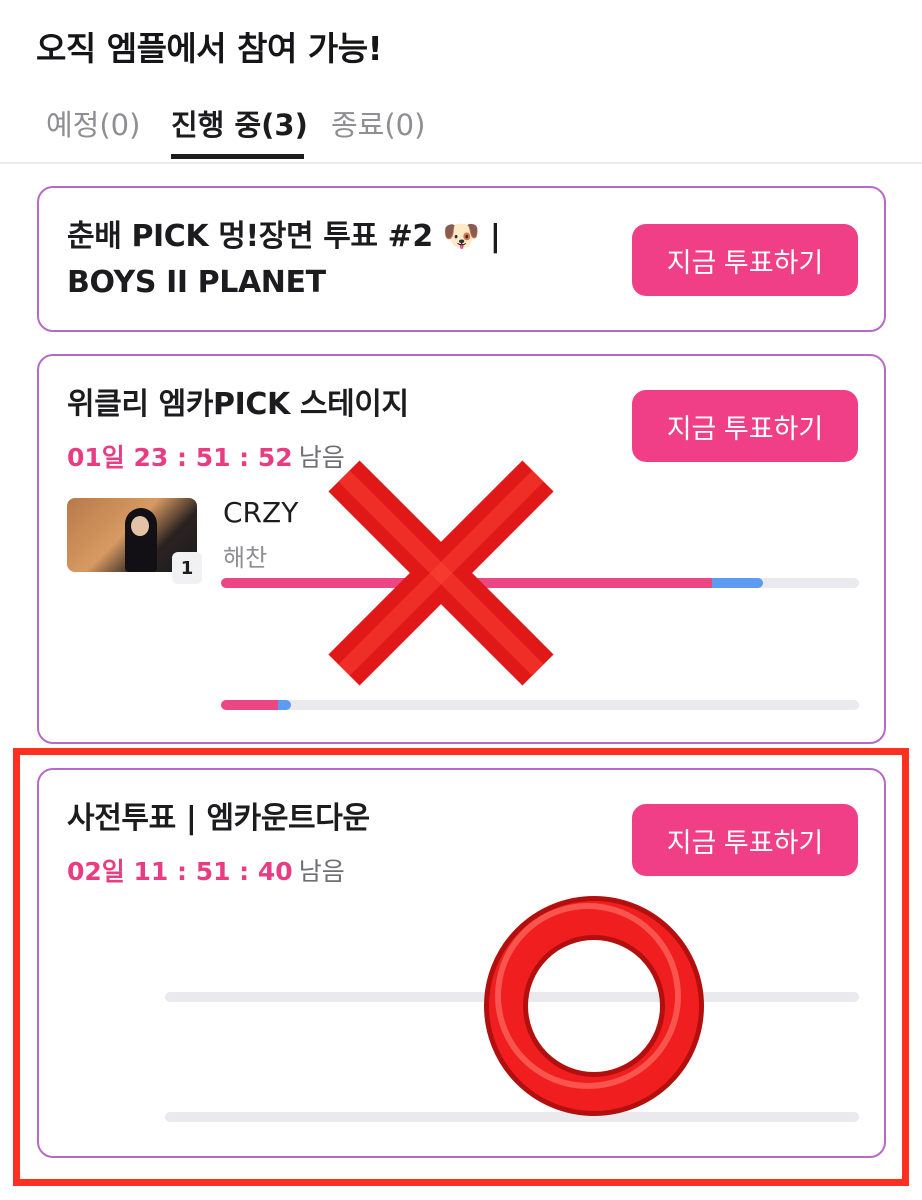  I want to click on vote-progress-bar, so click(540, 705).